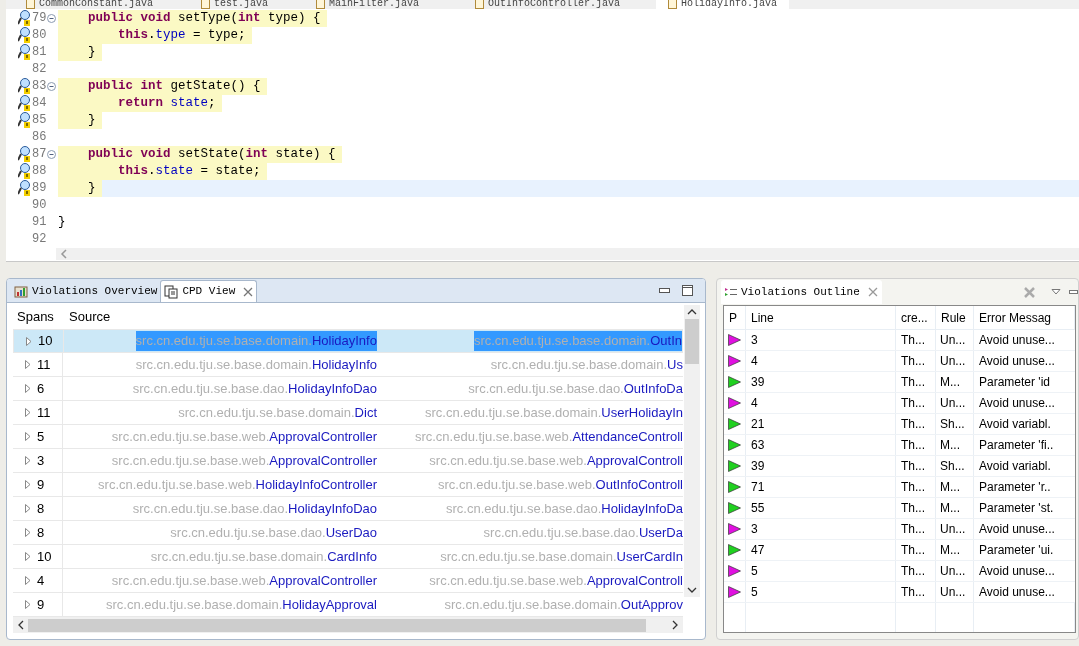  What do you see at coordinates (171, 291) in the screenshot?
I see `copy-pages-icon` at bounding box center [171, 291].